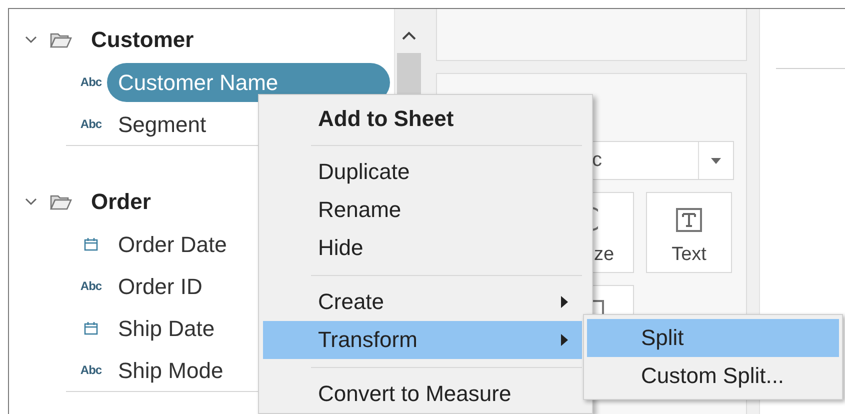  I want to click on field-item: Ship Date, so click(166, 328).